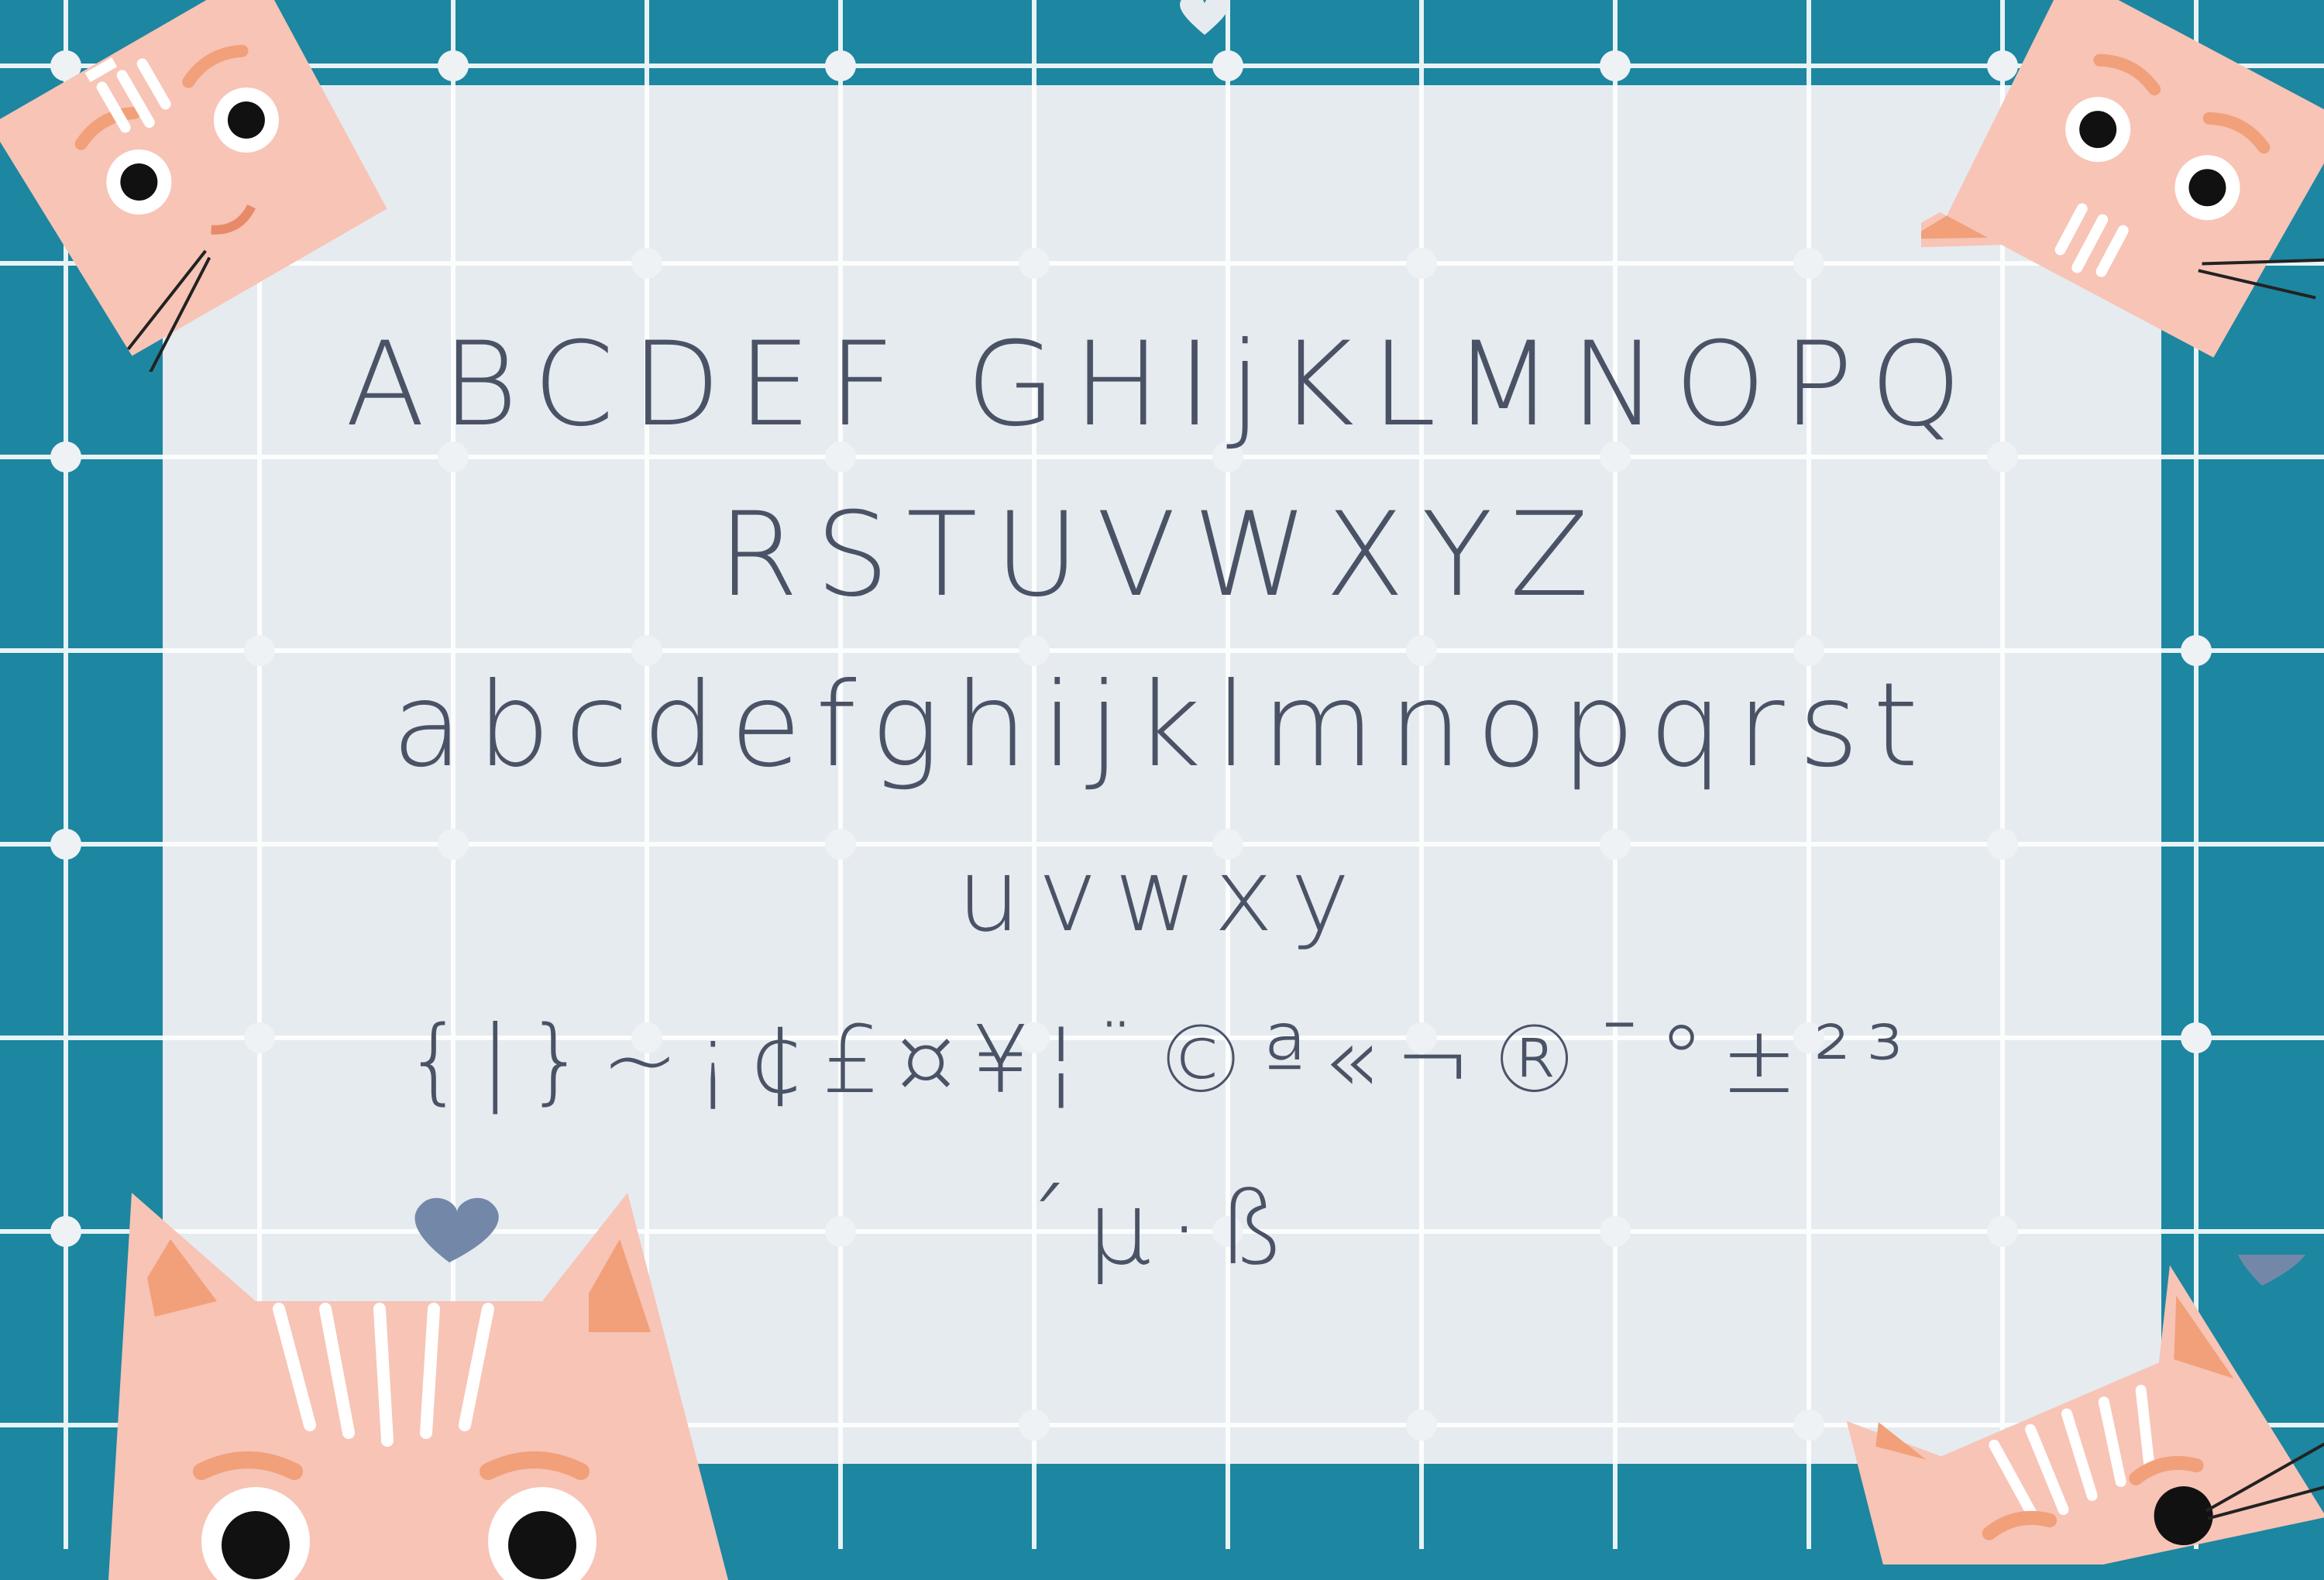 The height and width of the screenshot is (1580, 2324). I want to click on uppercase-line-1: ABCDEF GHIjKLMNOPQ, so click(1162, 385).